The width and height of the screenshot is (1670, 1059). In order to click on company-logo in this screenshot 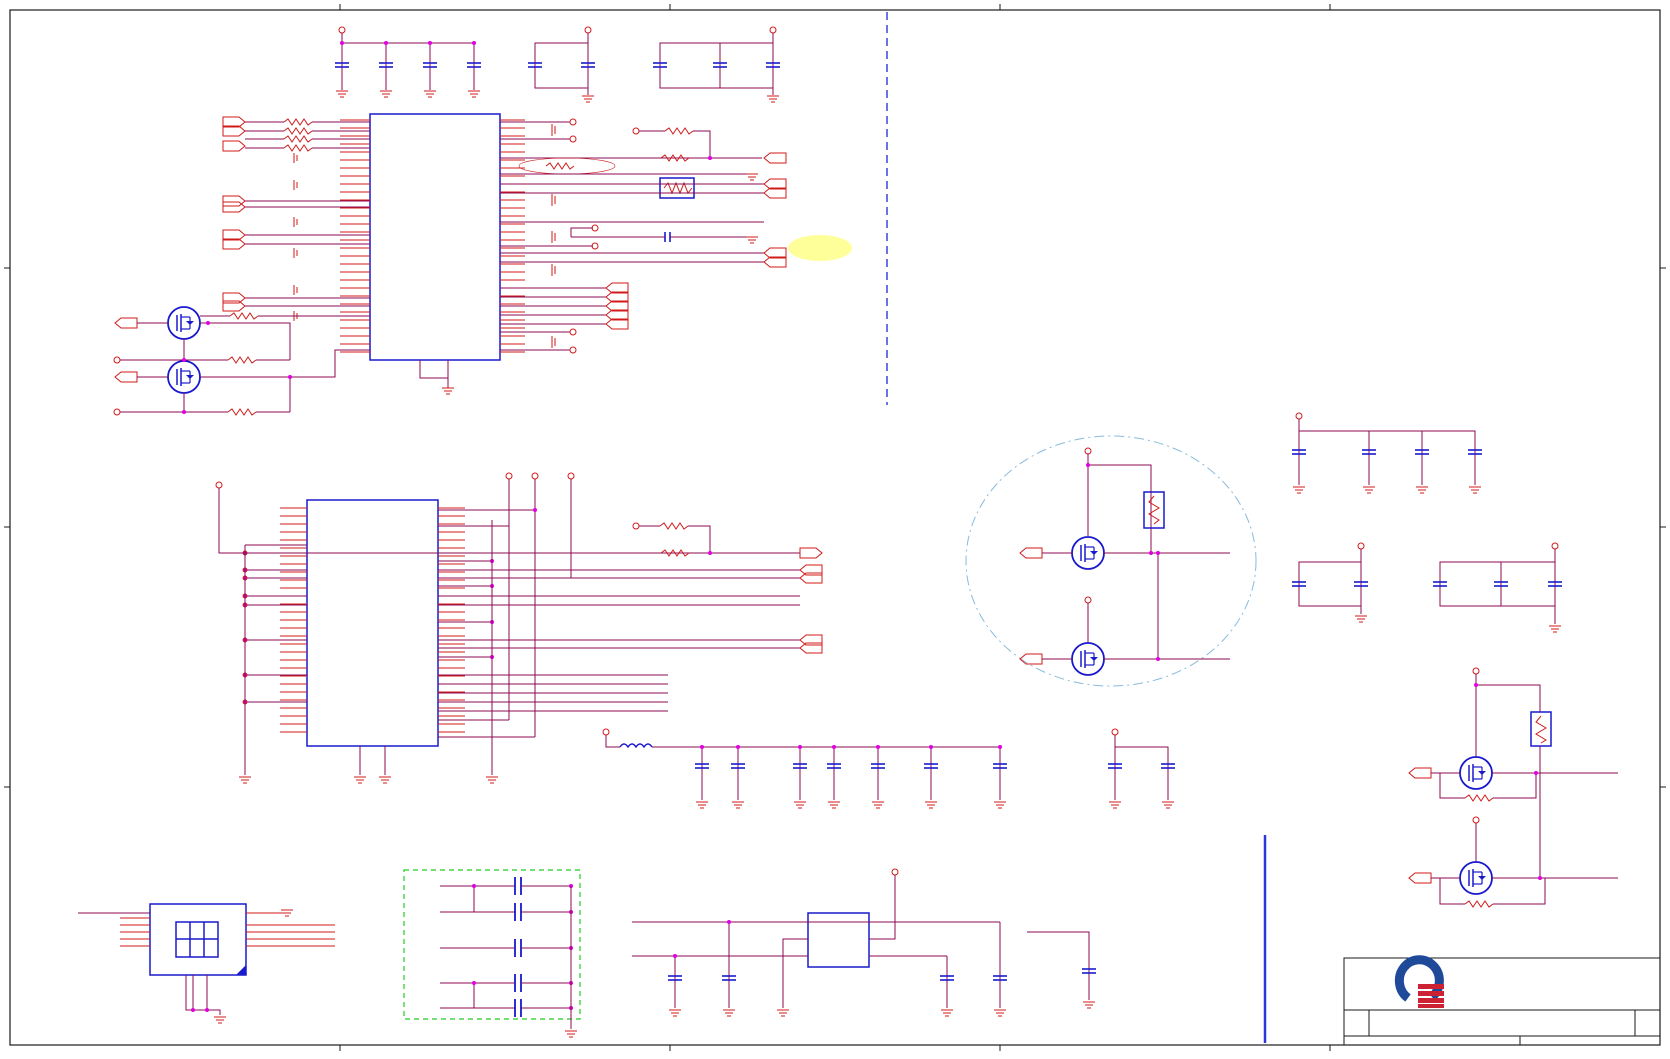, I will do `click(1419, 981)`.